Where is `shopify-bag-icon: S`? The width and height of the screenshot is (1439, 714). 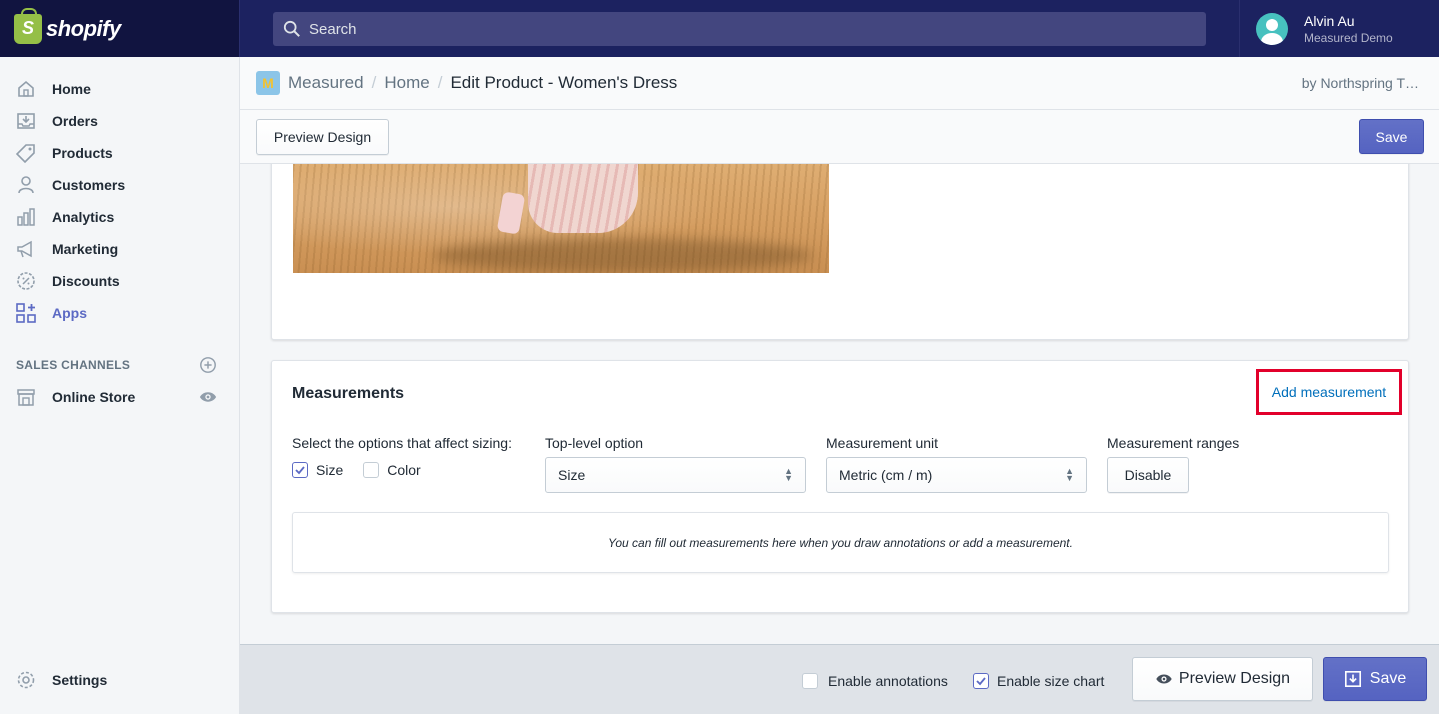 shopify-bag-icon: S is located at coordinates (28, 25).